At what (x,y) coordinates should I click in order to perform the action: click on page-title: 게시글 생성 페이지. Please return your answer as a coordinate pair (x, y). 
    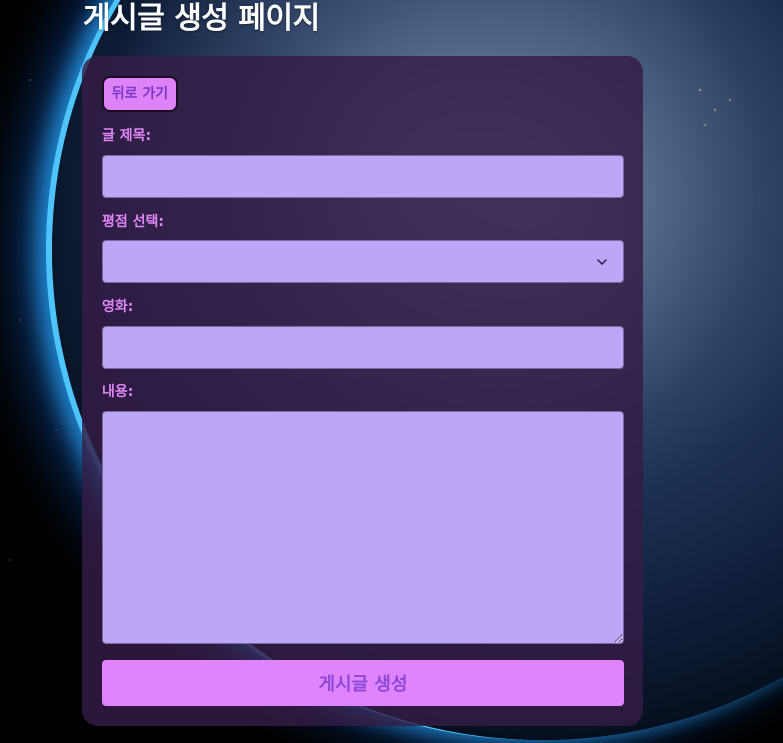
    Looking at the image, I should click on (201, 18).